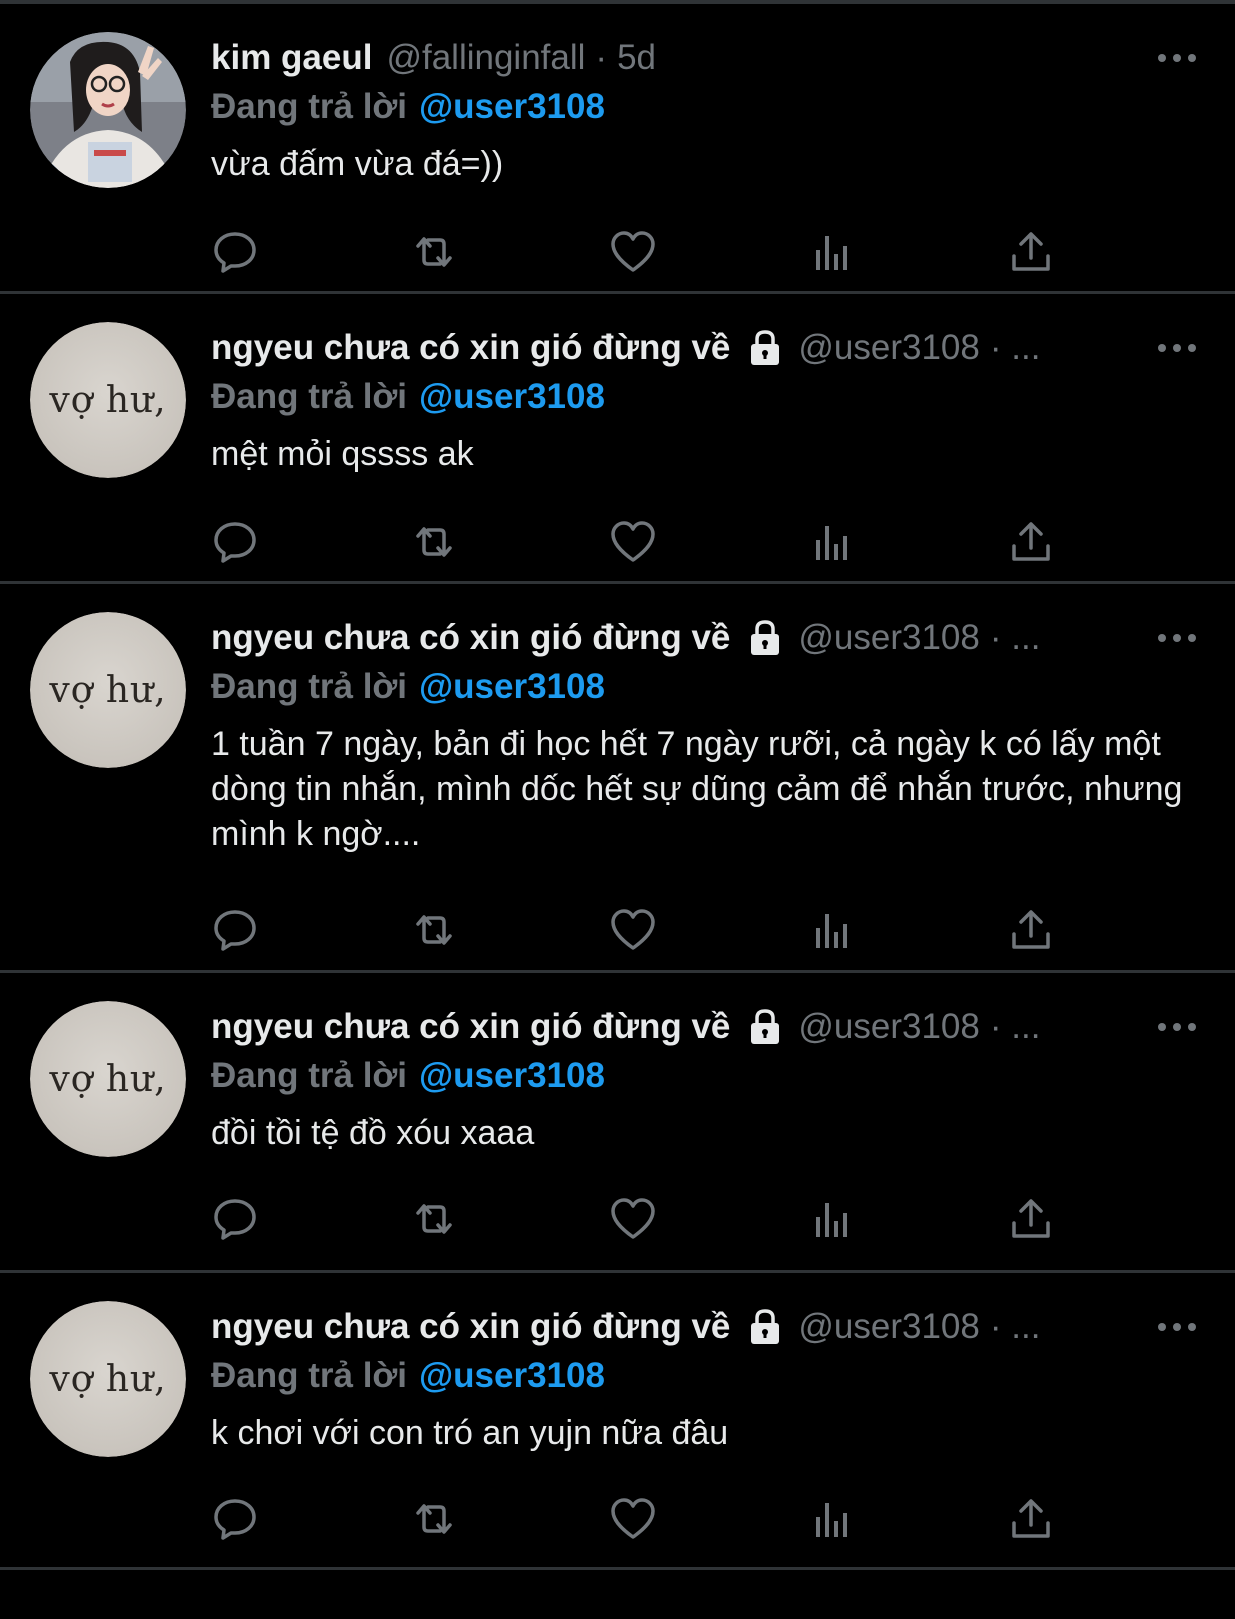  I want to click on avatar, so click(108, 110).